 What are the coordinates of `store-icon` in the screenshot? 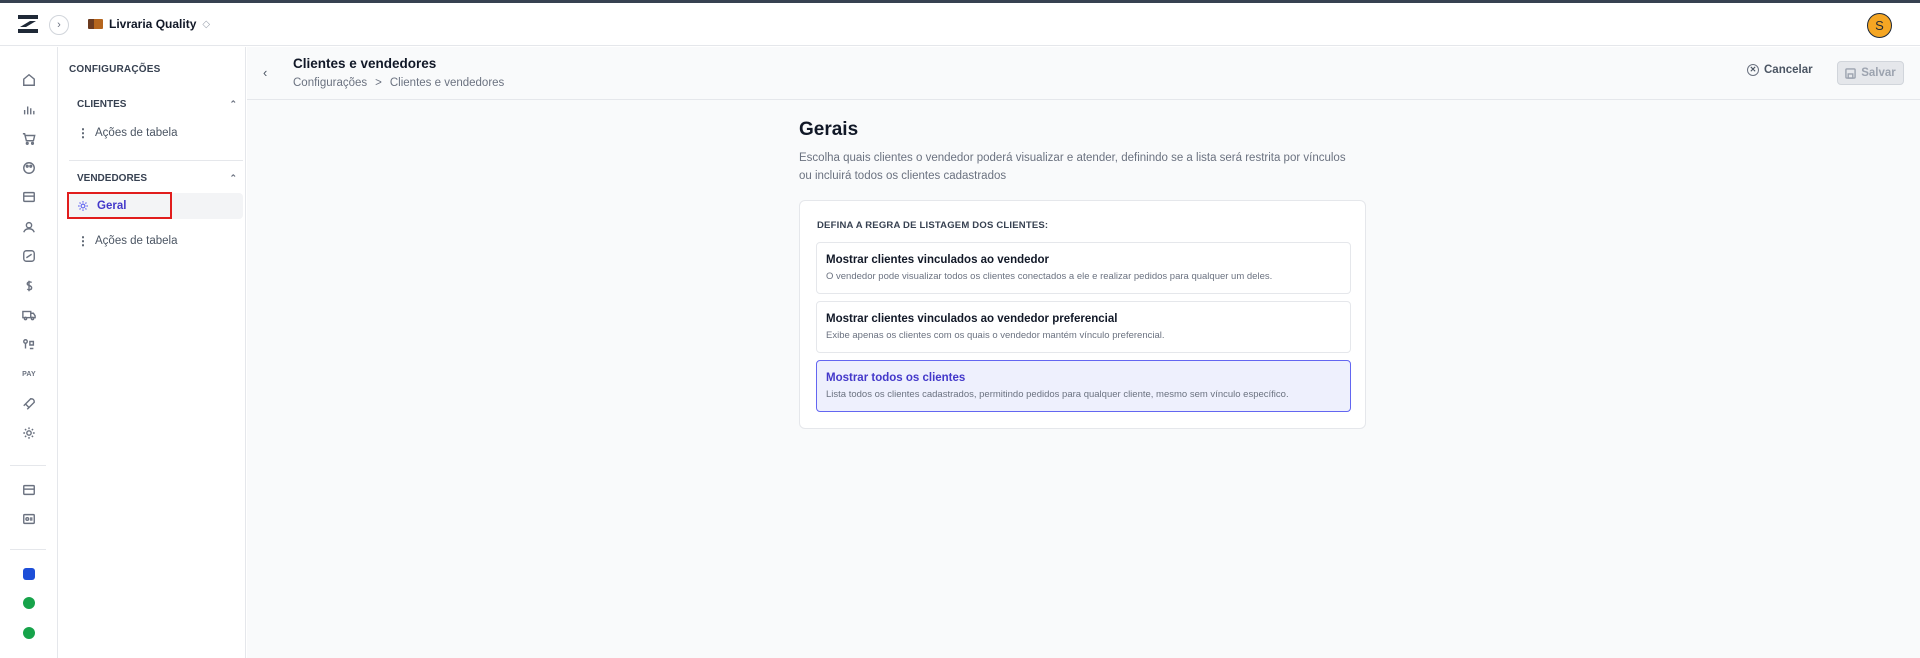 It's located at (29, 490).